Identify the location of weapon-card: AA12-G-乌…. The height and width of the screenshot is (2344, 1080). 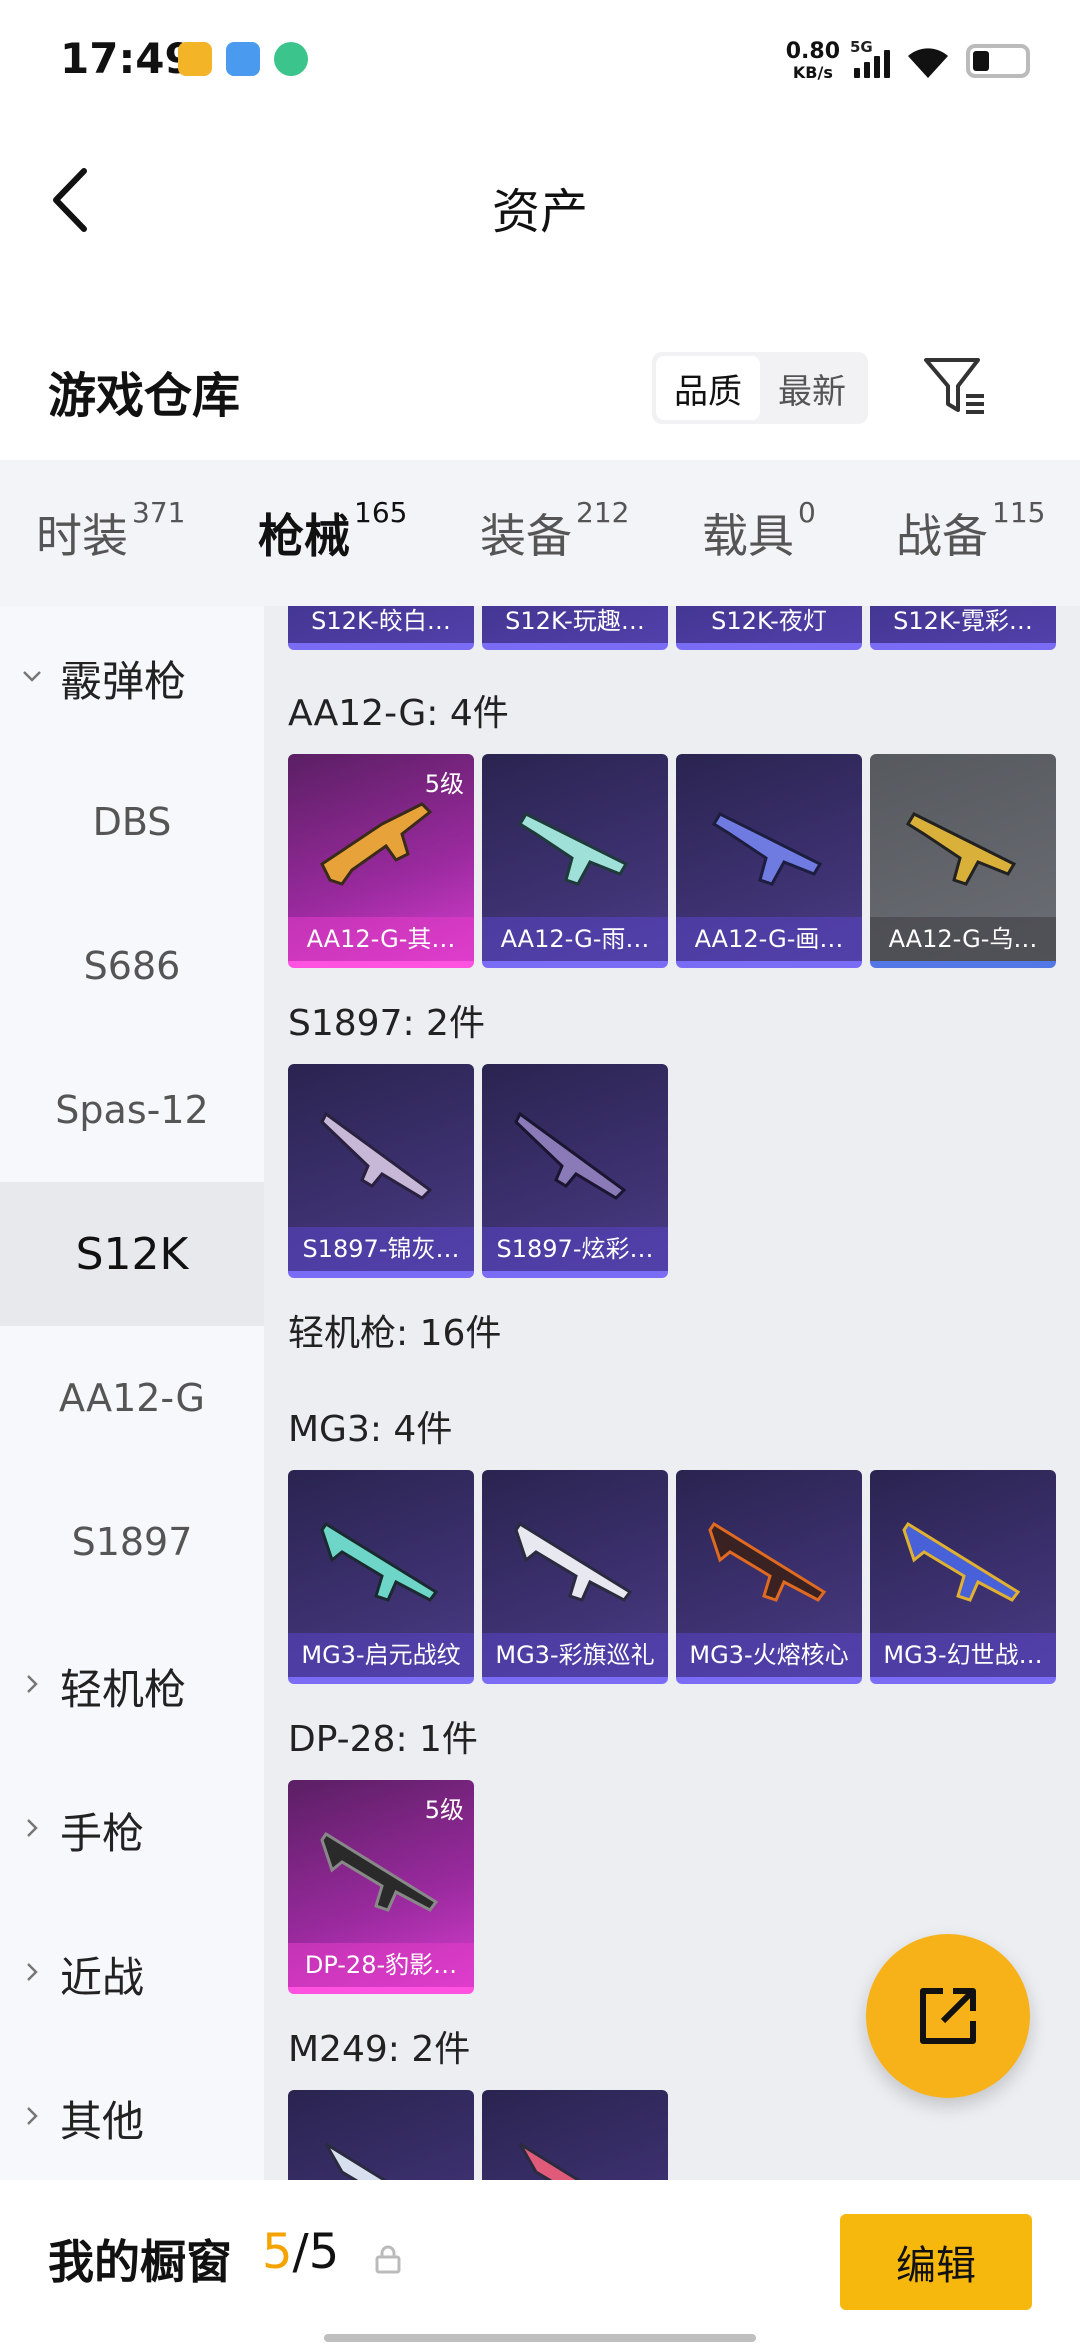
(963, 861).